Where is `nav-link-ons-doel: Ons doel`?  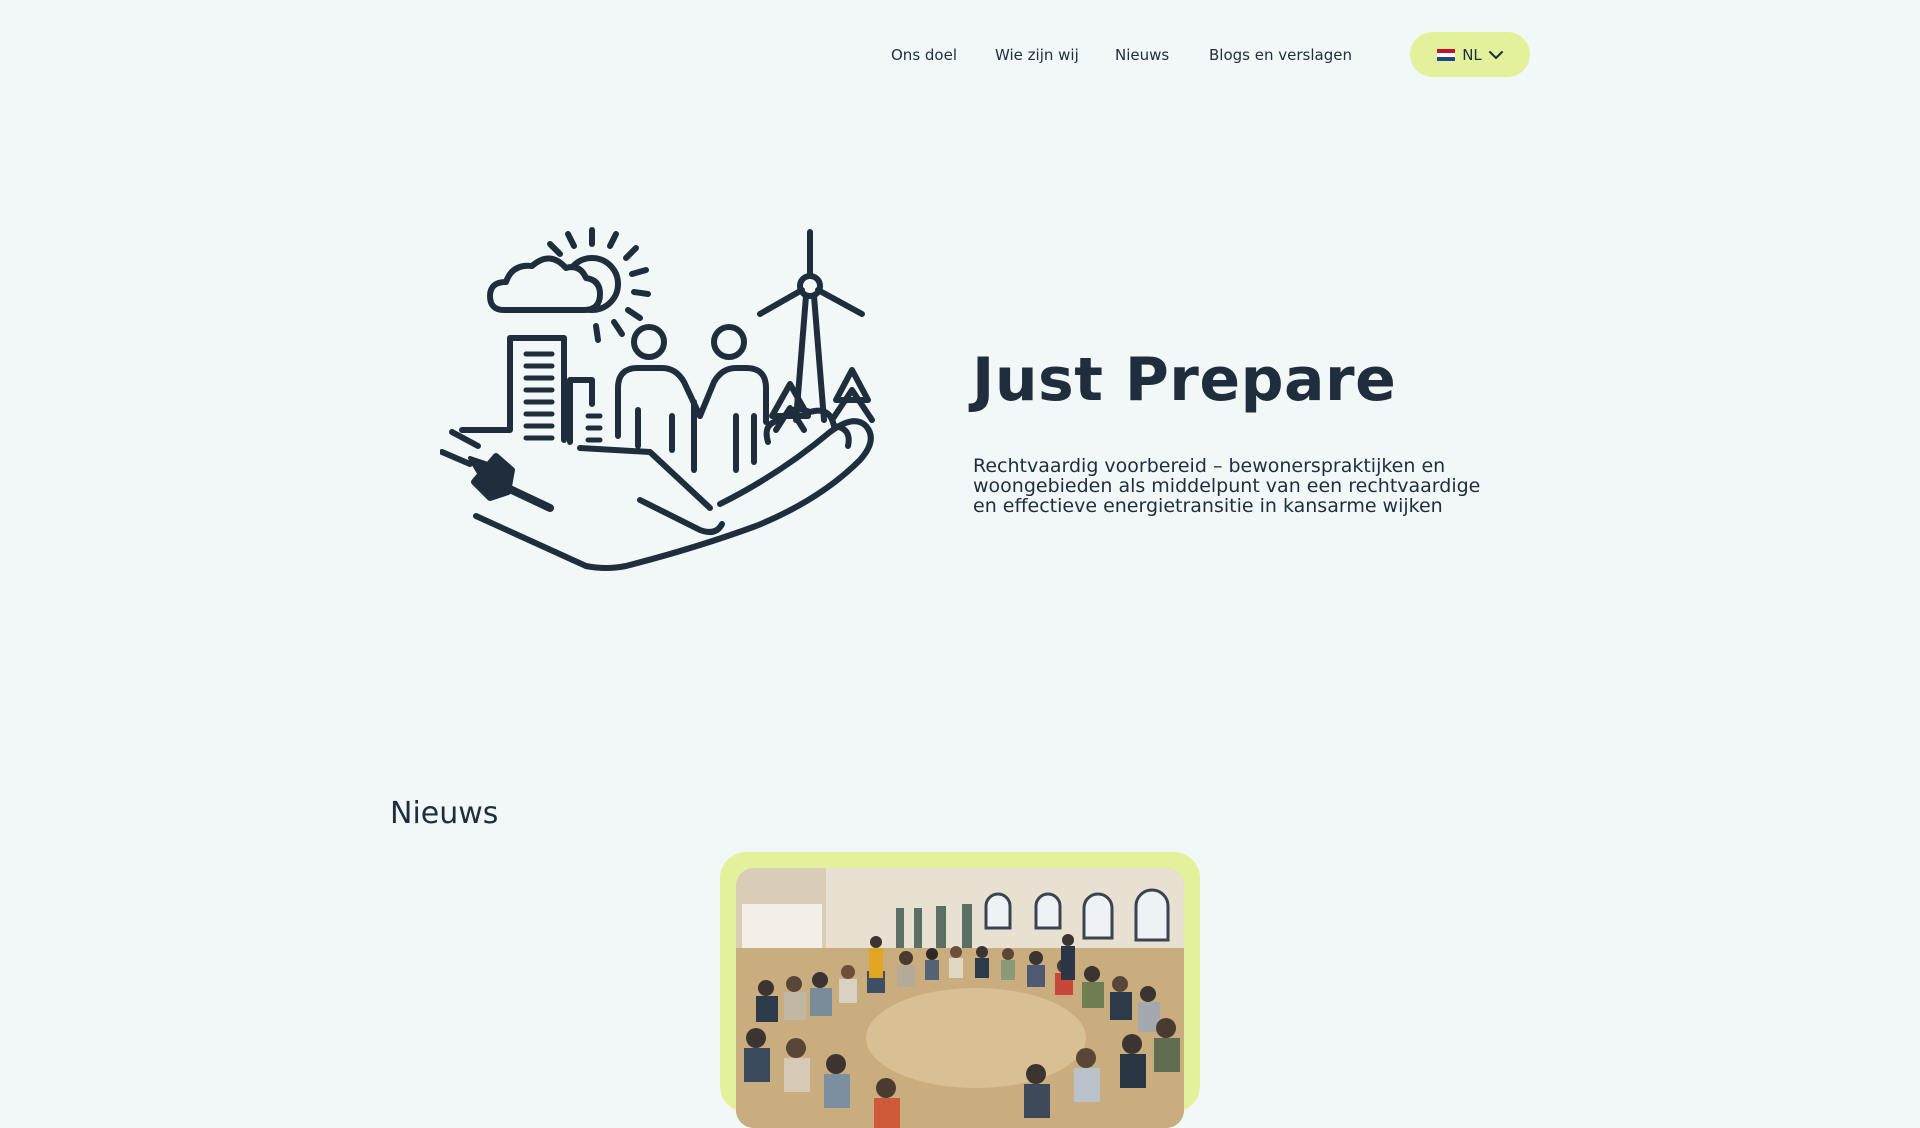 nav-link-ons-doel: Ons doel is located at coordinates (924, 55).